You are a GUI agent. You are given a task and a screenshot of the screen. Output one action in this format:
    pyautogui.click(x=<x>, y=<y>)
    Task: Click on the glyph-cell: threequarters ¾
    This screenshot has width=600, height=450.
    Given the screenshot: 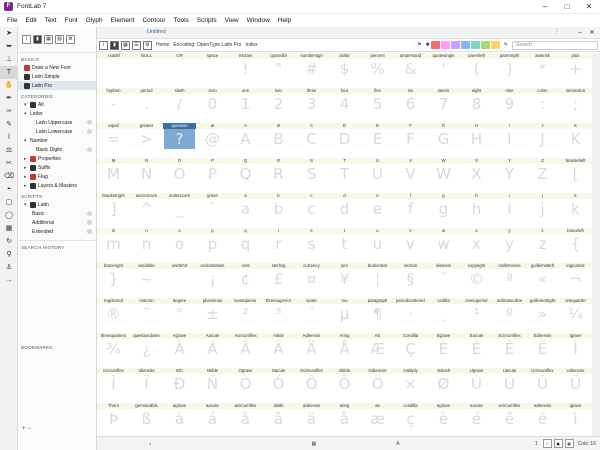 What is the action you would take?
    pyautogui.click(x=113, y=346)
    